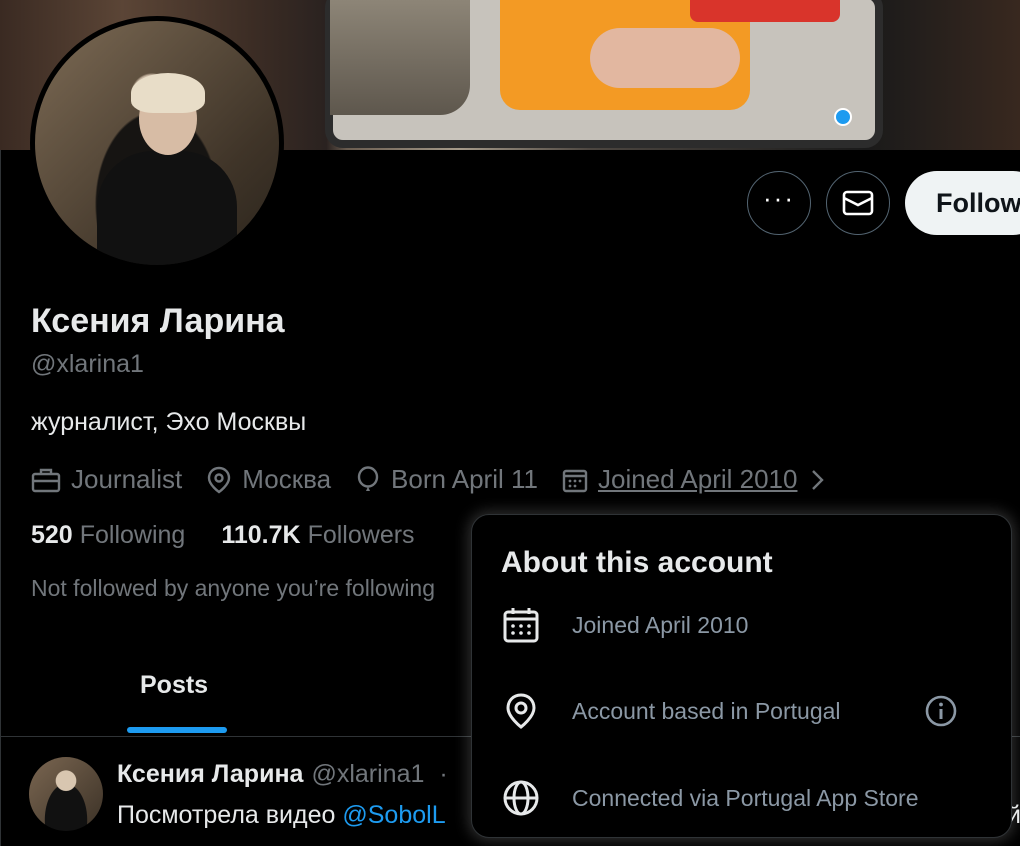 The image size is (1020, 846). I want to click on meta-category-label: Journalist, so click(127, 479).